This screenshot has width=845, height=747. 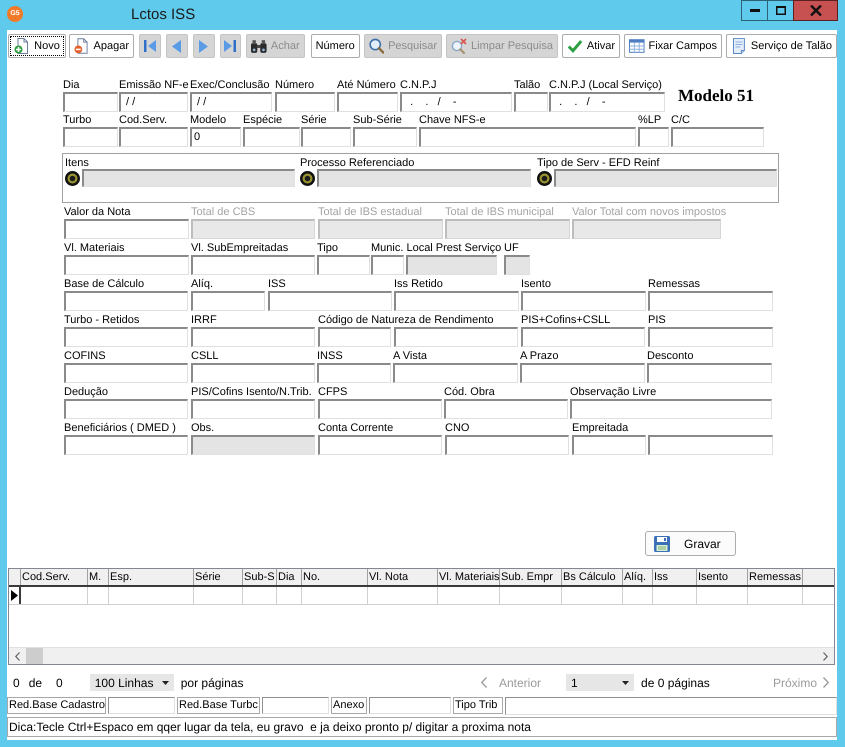 What do you see at coordinates (673, 46) in the screenshot?
I see `fix-fields-button: Fixar Campos` at bounding box center [673, 46].